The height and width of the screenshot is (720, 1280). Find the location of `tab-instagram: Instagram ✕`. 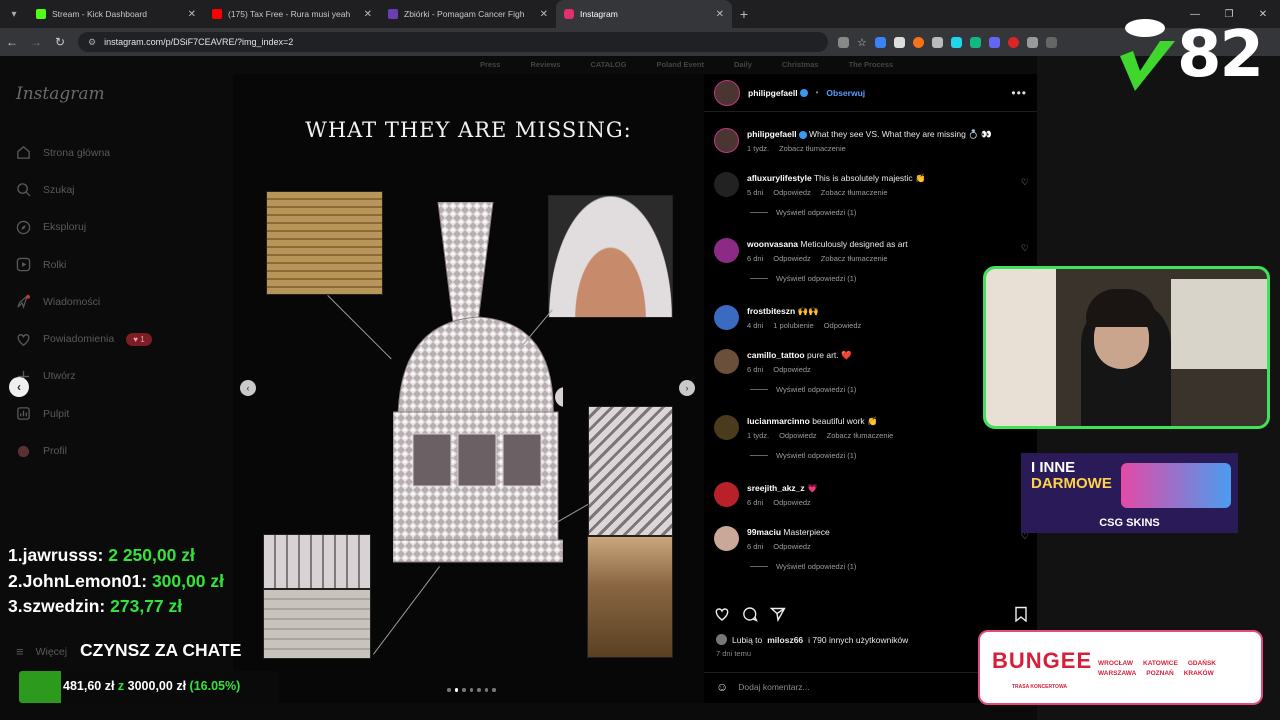

tab-instagram: Instagram ✕ is located at coordinates (644, 14).